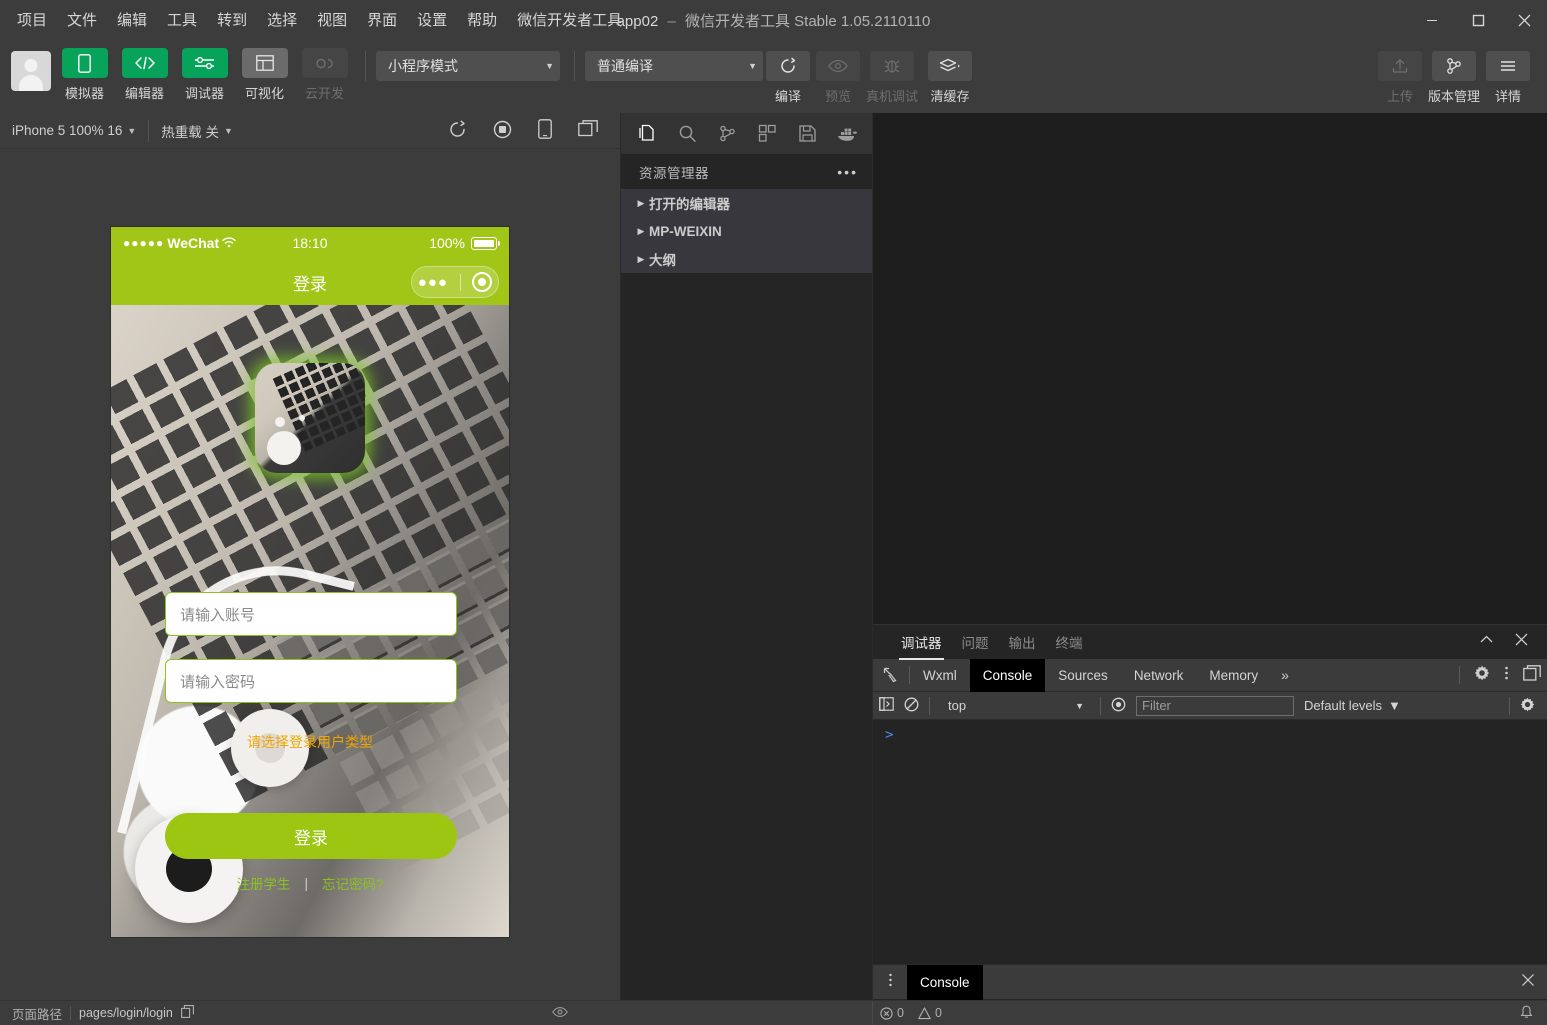 The height and width of the screenshot is (1025, 1547). I want to click on console-levels-select: Default levels ▼, so click(1352, 705).